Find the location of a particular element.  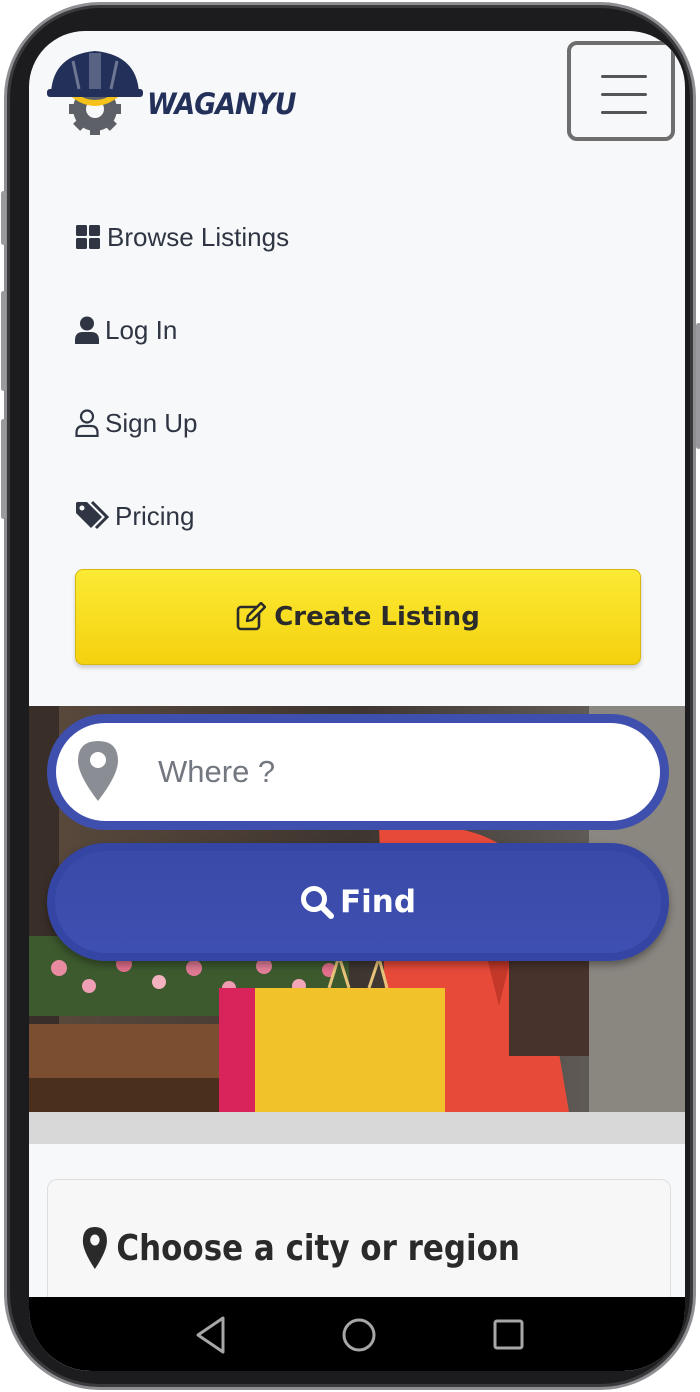

city-region-heading: Choose a city or region is located at coordinates (301, 1248).